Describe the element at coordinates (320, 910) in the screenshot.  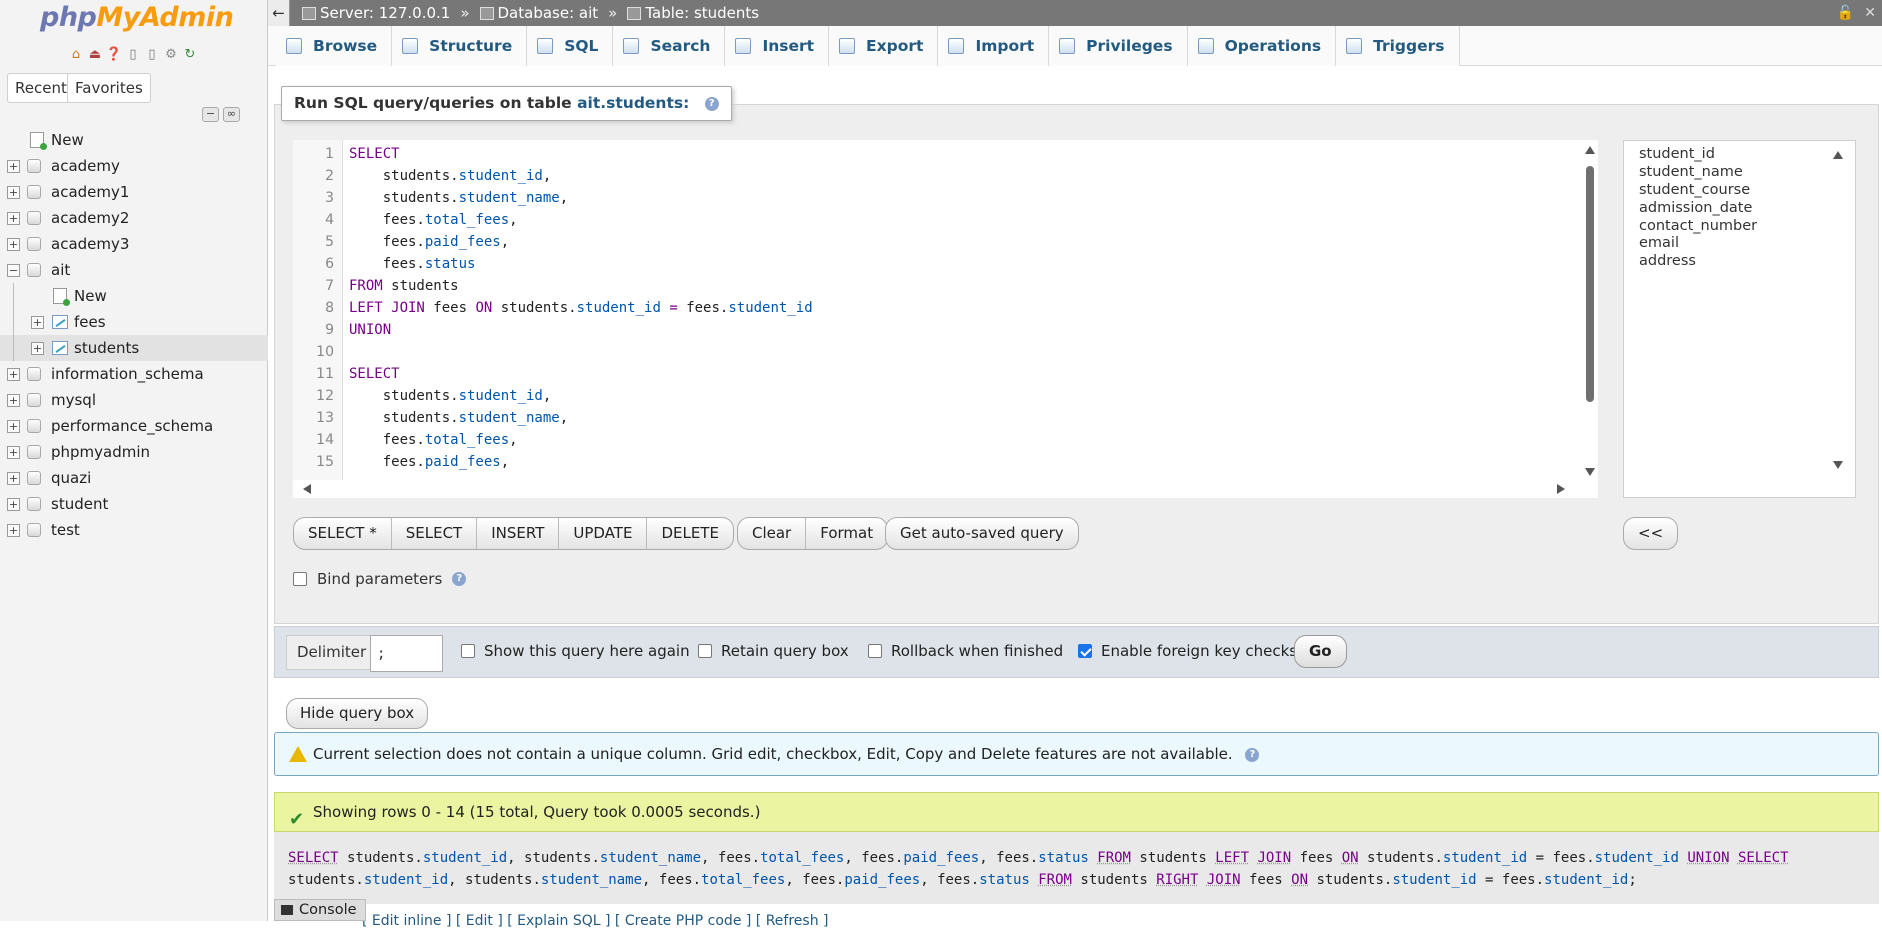
I see `console-toggle: Console` at that location.